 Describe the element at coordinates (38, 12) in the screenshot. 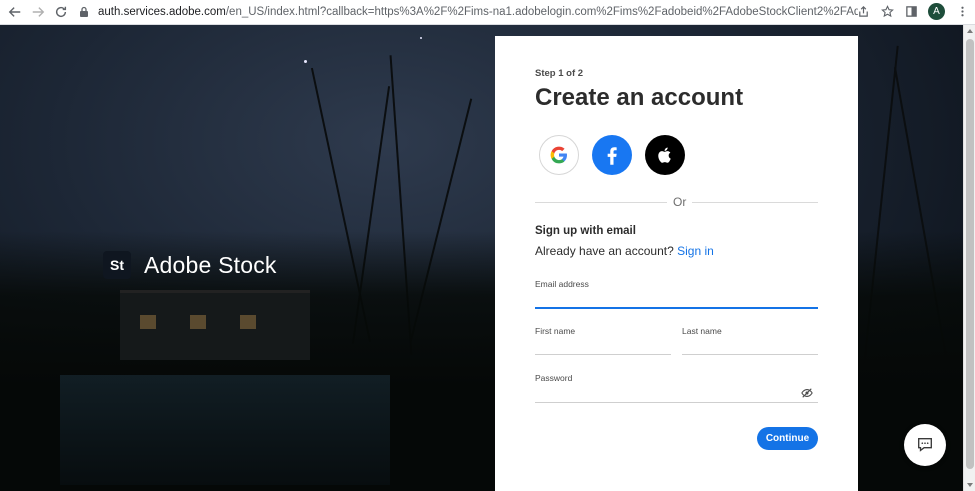

I see `forward-icon` at that location.